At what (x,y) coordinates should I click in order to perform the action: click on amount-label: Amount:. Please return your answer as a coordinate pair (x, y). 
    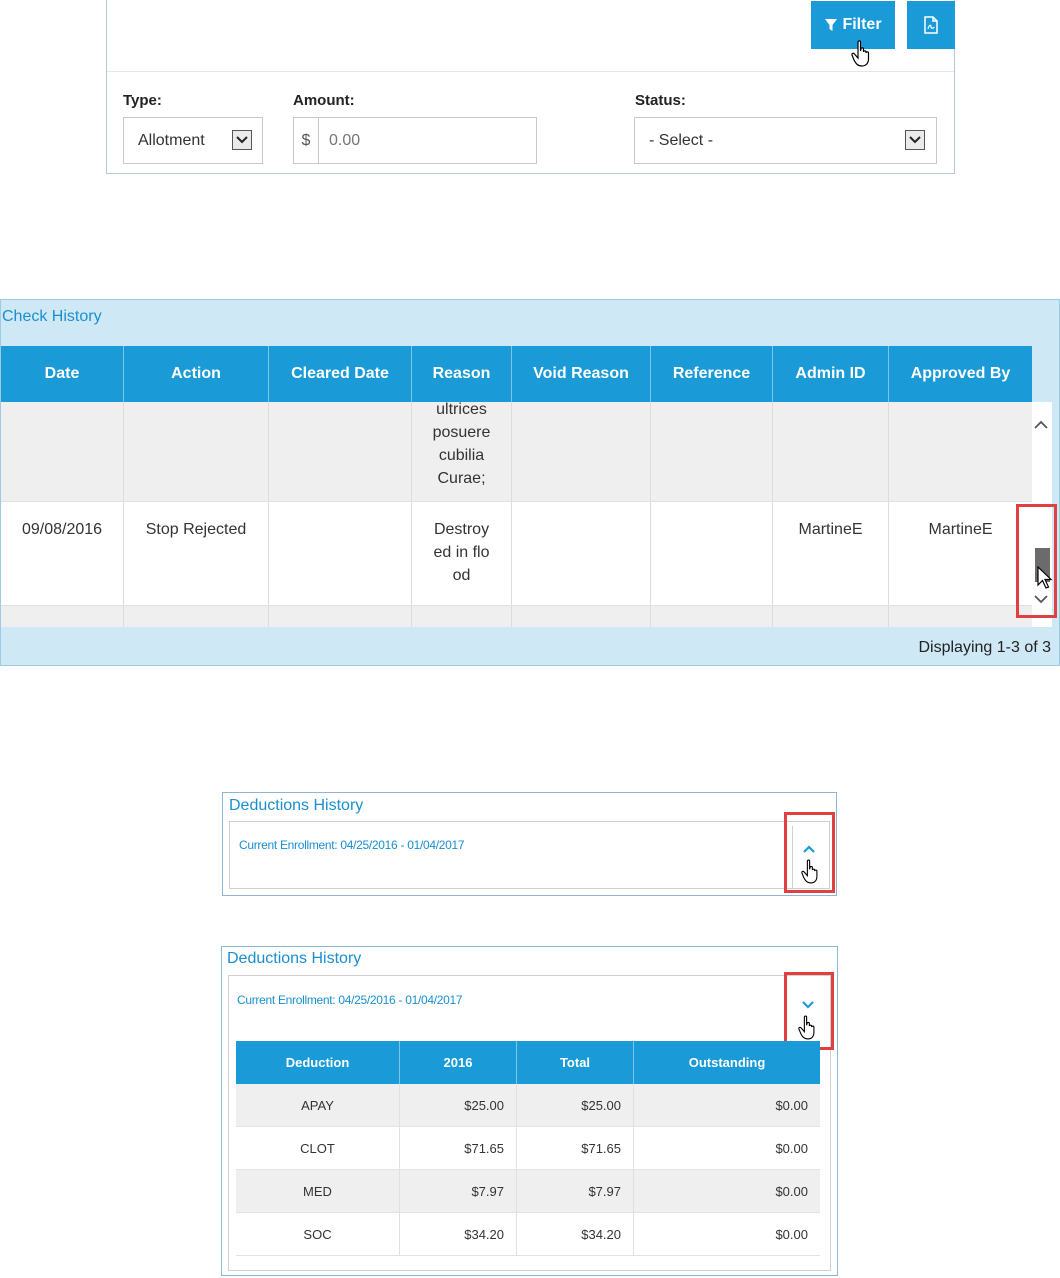
    Looking at the image, I should click on (324, 100).